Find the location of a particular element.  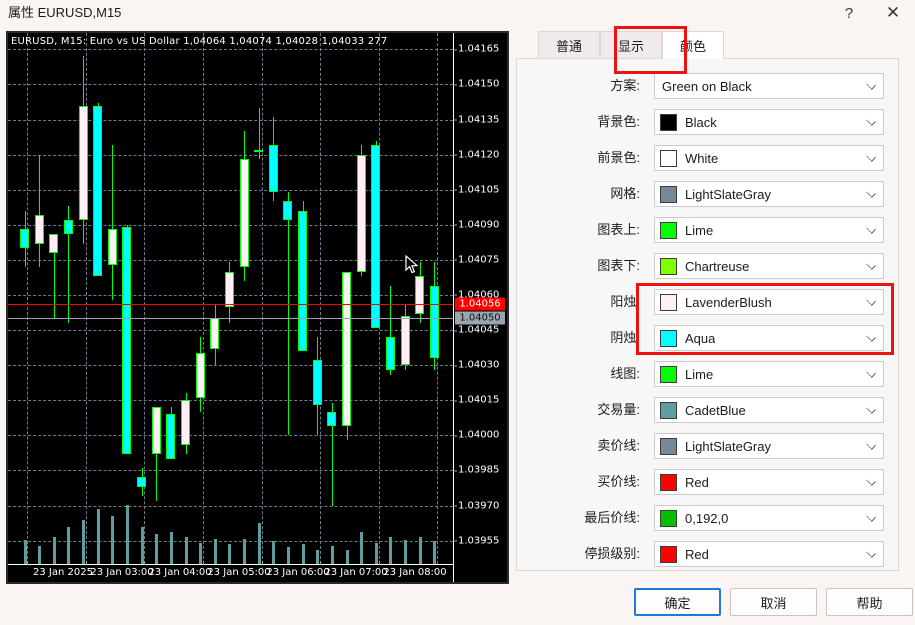

gridline-vertical is located at coordinates (320, 298).